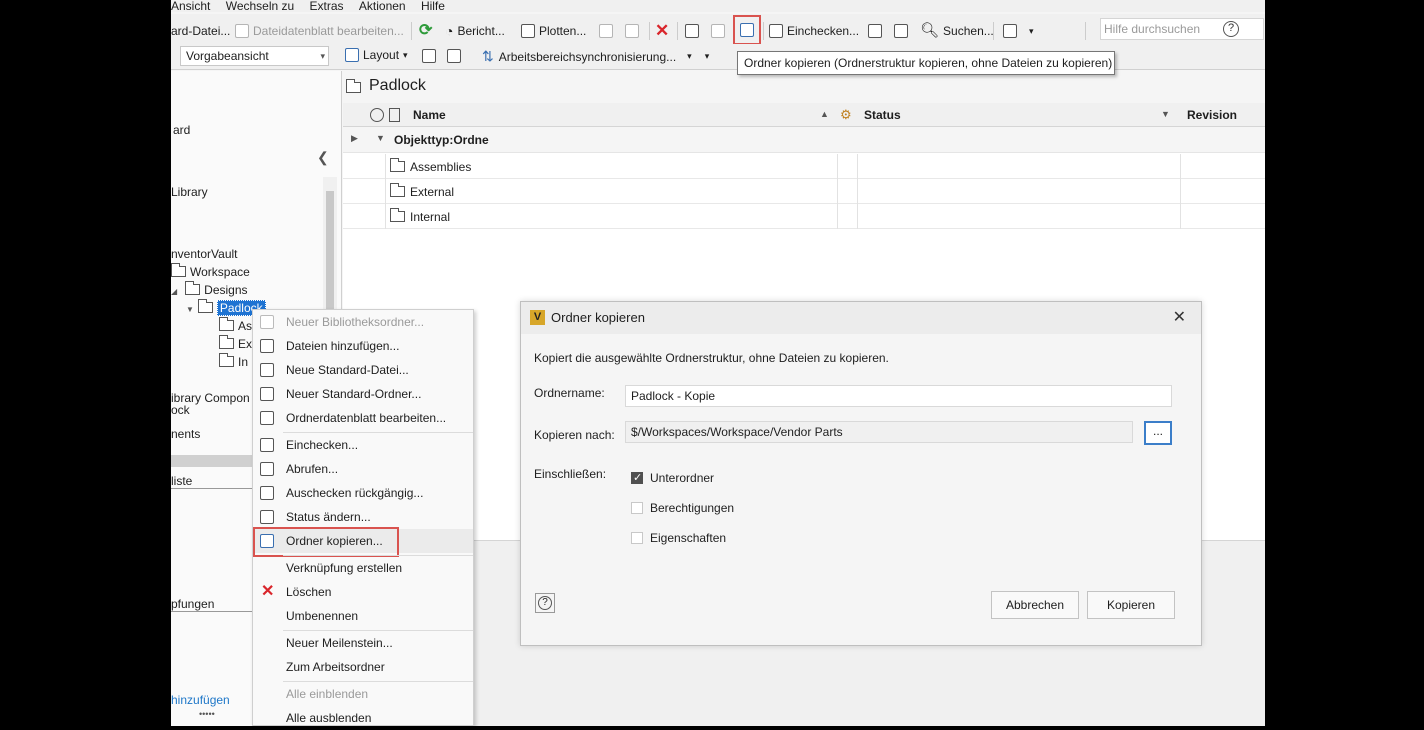 The image size is (1424, 730). Describe the element at coordinates (804, 216) in the screenshot. I see `table-row: Internal` at that location.